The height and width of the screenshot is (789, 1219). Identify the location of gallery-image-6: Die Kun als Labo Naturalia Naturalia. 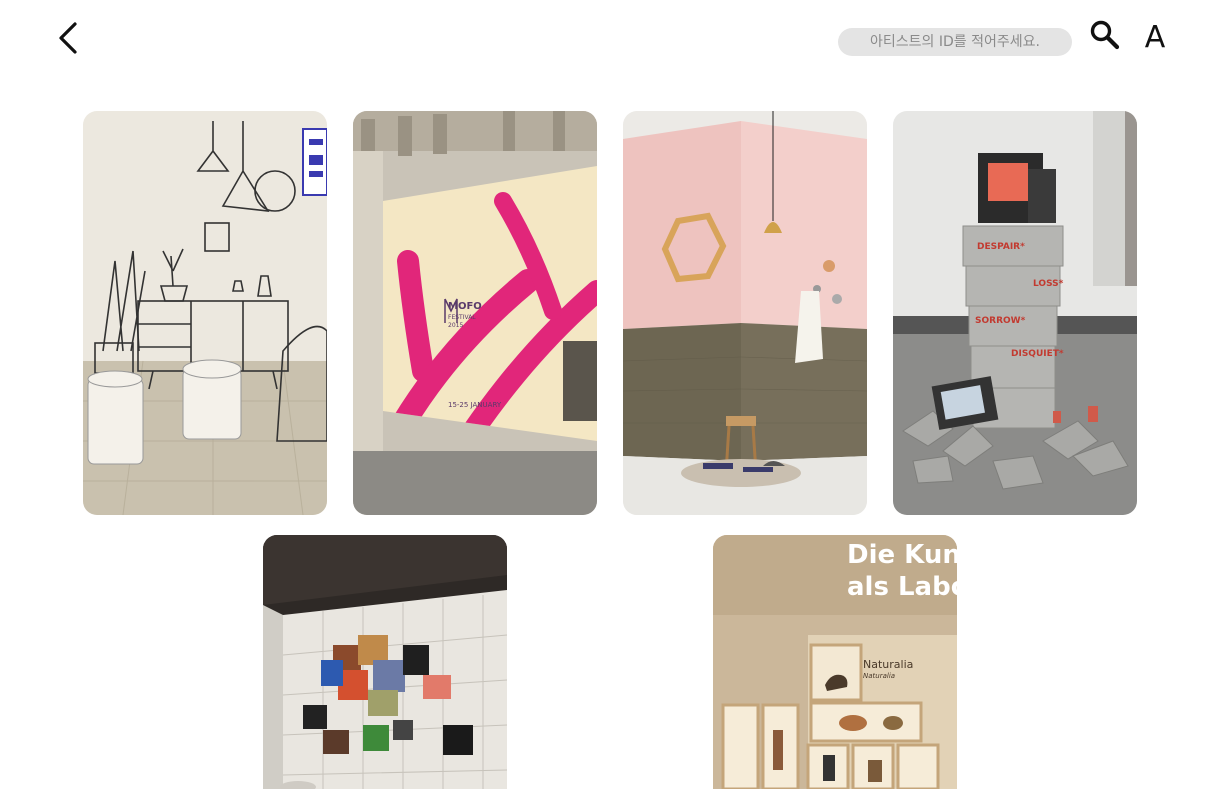
(835, 662).